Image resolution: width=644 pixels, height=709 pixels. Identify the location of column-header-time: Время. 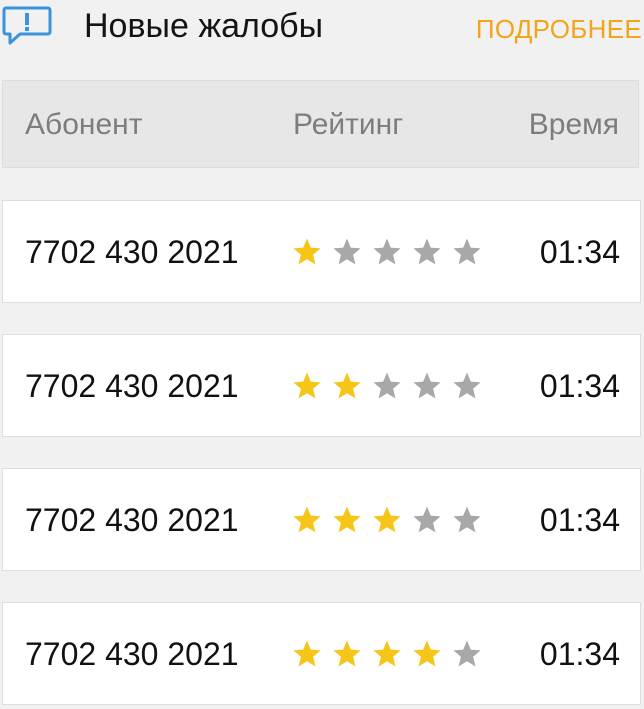
(573, 124).